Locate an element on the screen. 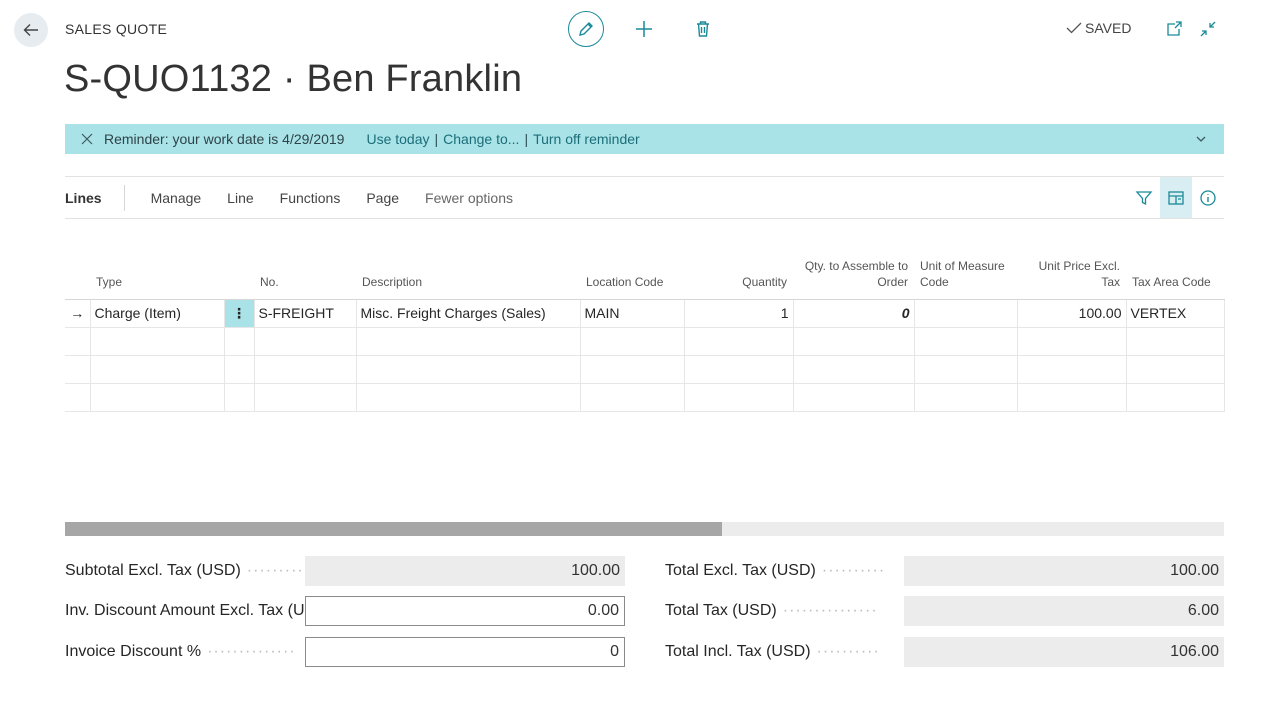 This screenshot has height=720, width=1280. factbox-button is located at coordinates (1176, 197).